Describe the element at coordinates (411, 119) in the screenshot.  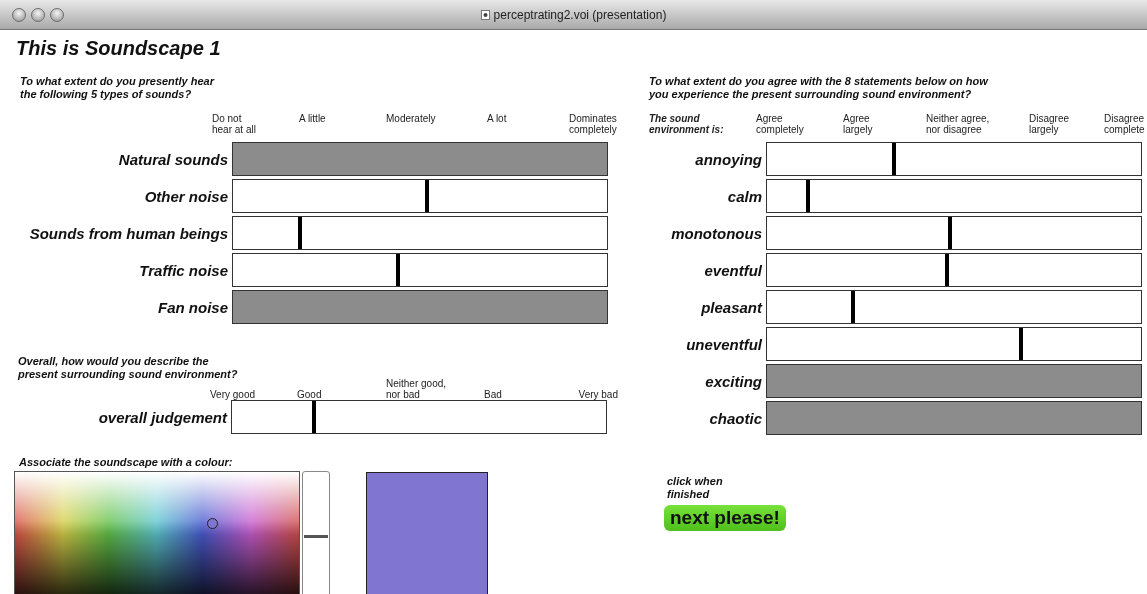
I see `scale-anchor: Moderately` at that location.